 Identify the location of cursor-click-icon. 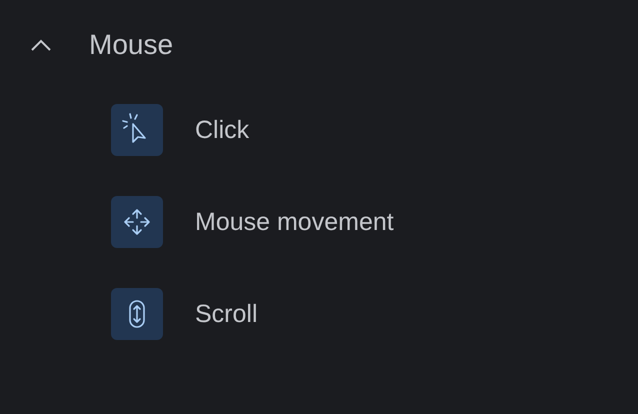
(137, 130).